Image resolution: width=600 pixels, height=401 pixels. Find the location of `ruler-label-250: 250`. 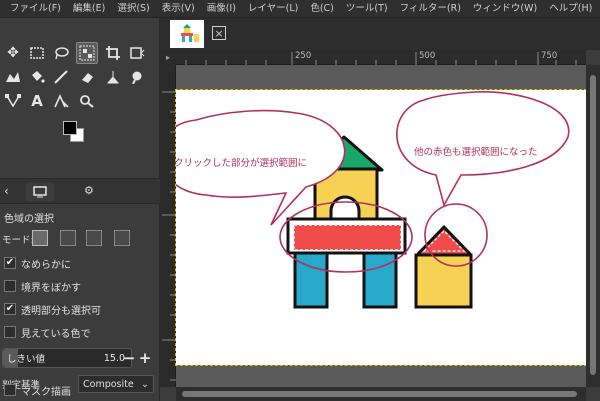

ruler-label-250: 250 is located at coordinates (303, 56).